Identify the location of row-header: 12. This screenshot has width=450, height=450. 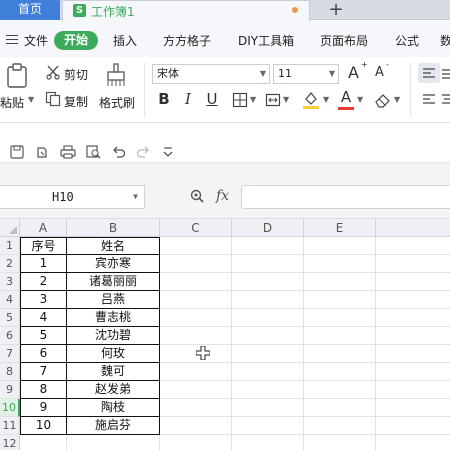
(10, 442).